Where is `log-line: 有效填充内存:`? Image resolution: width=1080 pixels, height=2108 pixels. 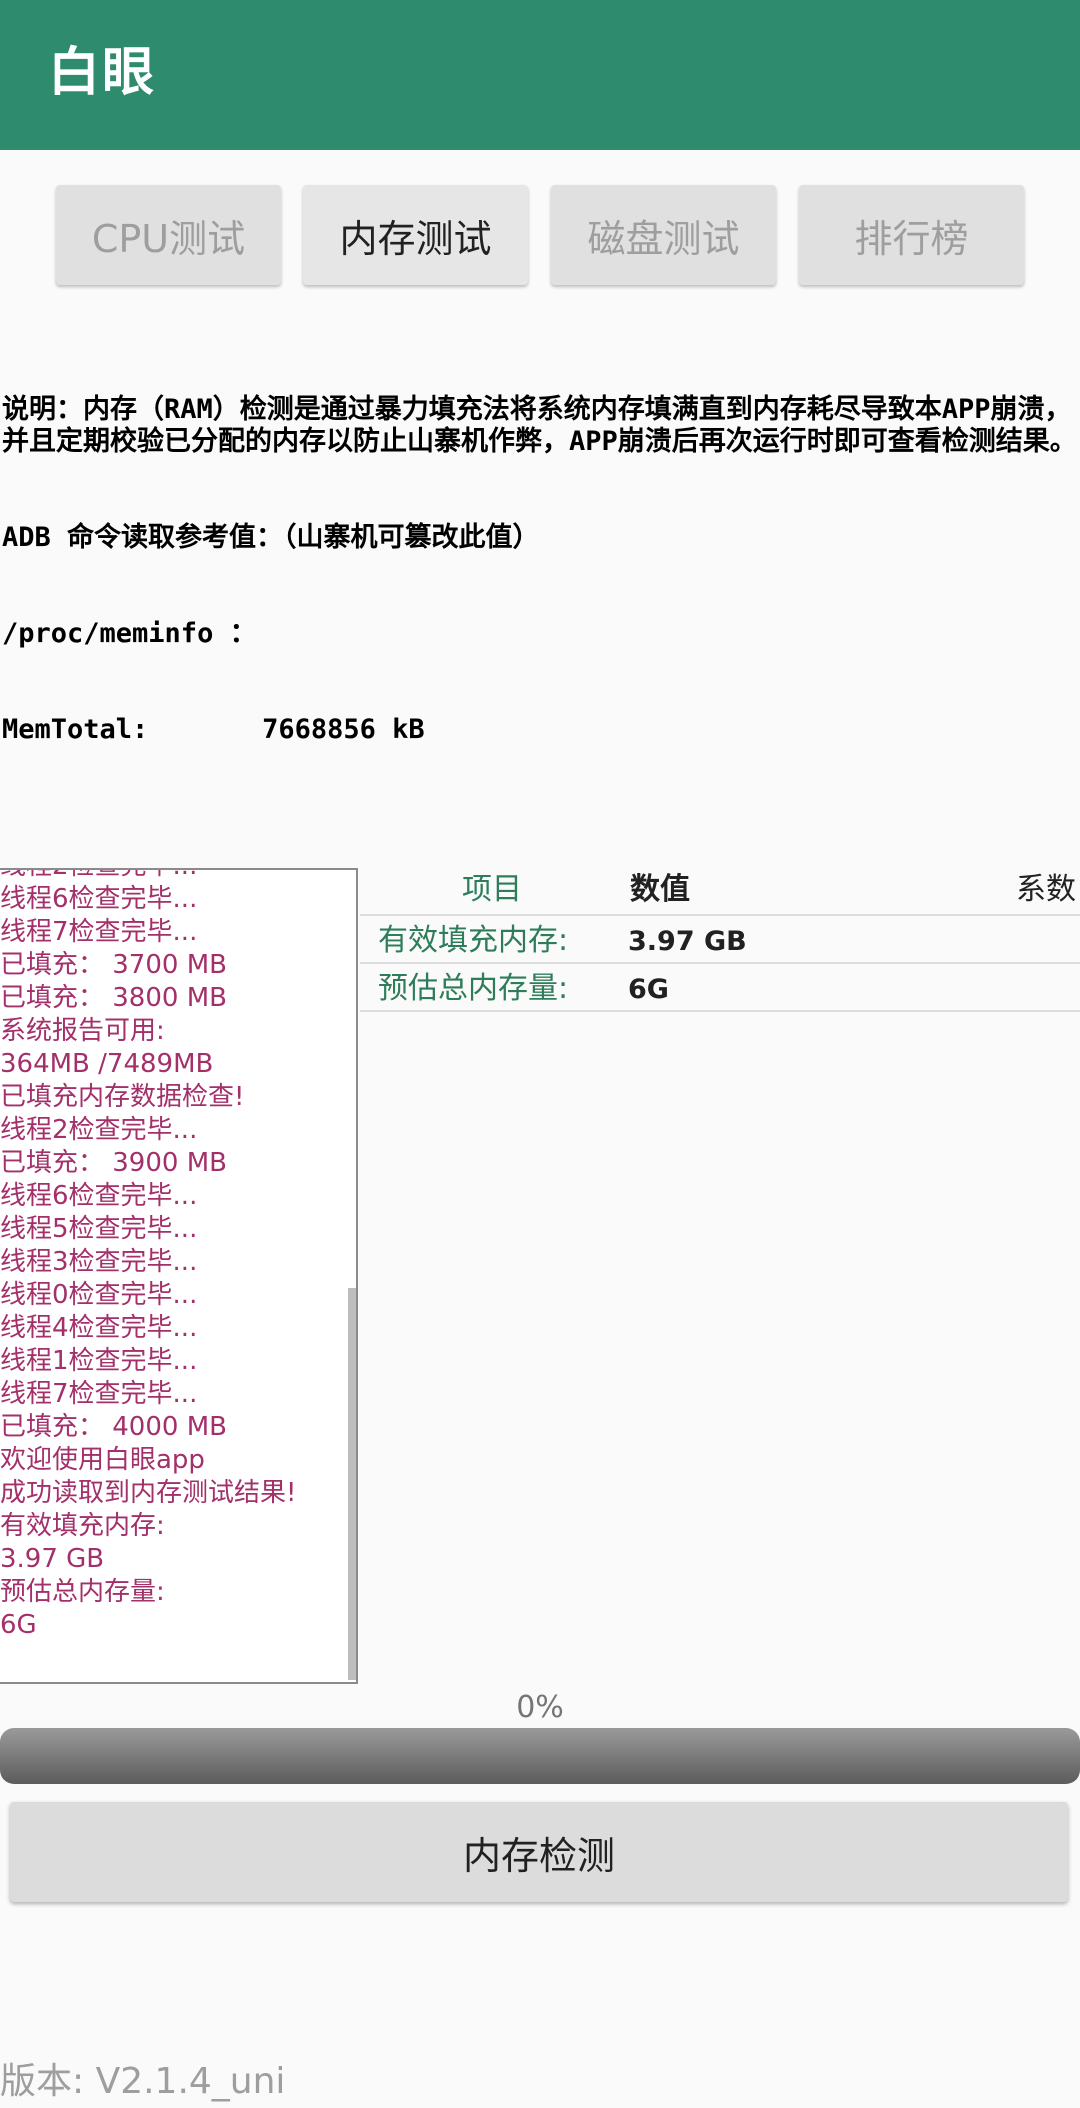 log-line: 有效填充内存: is located at coordinates (82, 1526).